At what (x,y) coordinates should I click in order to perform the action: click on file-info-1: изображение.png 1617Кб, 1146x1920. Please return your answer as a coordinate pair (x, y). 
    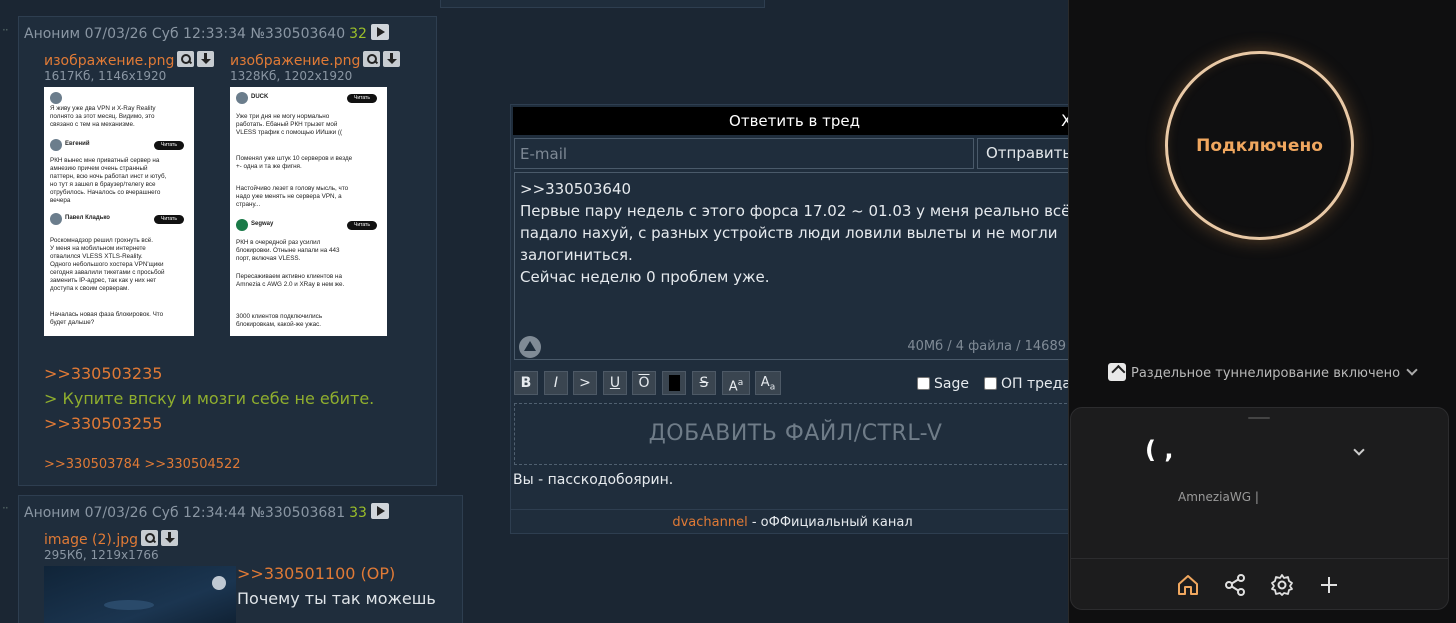
    Looking at the image, I should click on (129, 66).